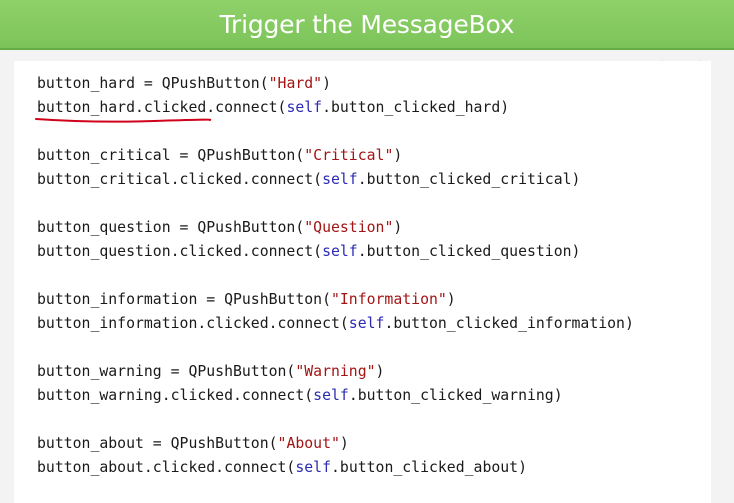  Describe the element at coordinates (388, 299) in the screenshot. I see `string-literal: "Information"` at that location.